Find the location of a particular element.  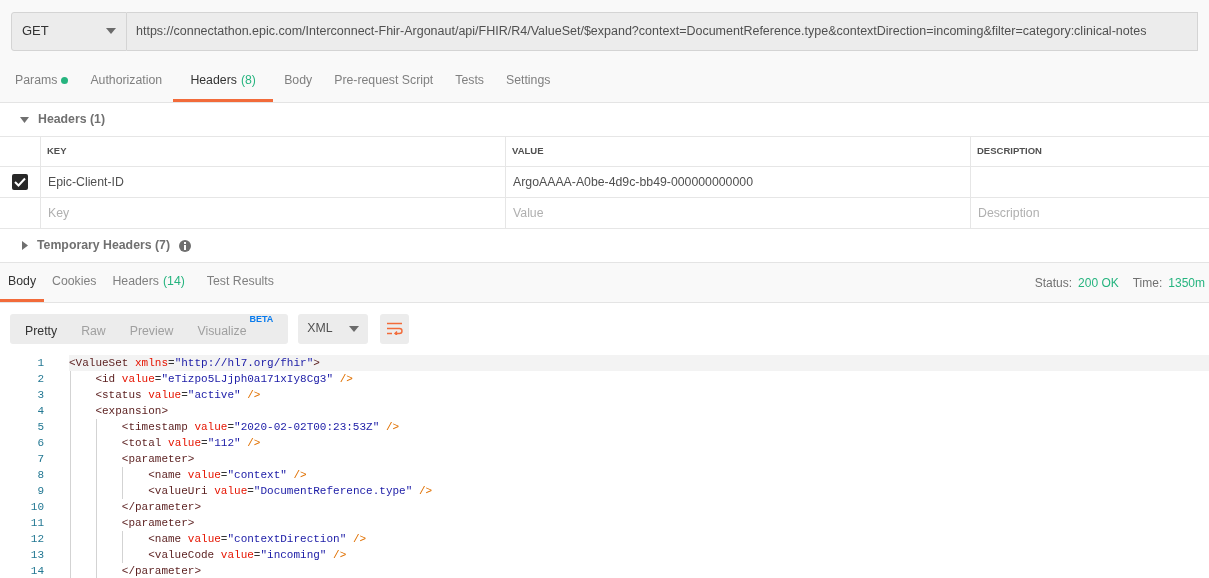

line-number: 6 is located at coordinates (40, 442).